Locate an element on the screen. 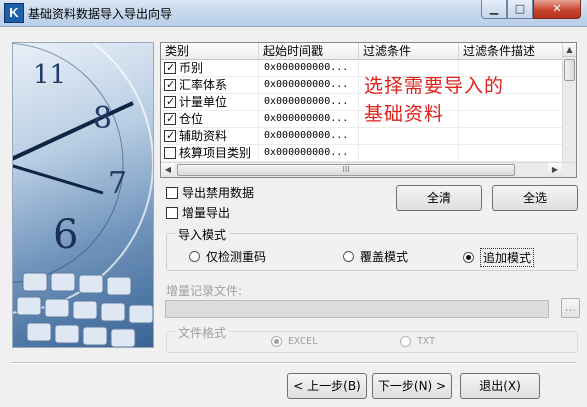  minimize-icon: ▁ is located at coordinates (494, 8).